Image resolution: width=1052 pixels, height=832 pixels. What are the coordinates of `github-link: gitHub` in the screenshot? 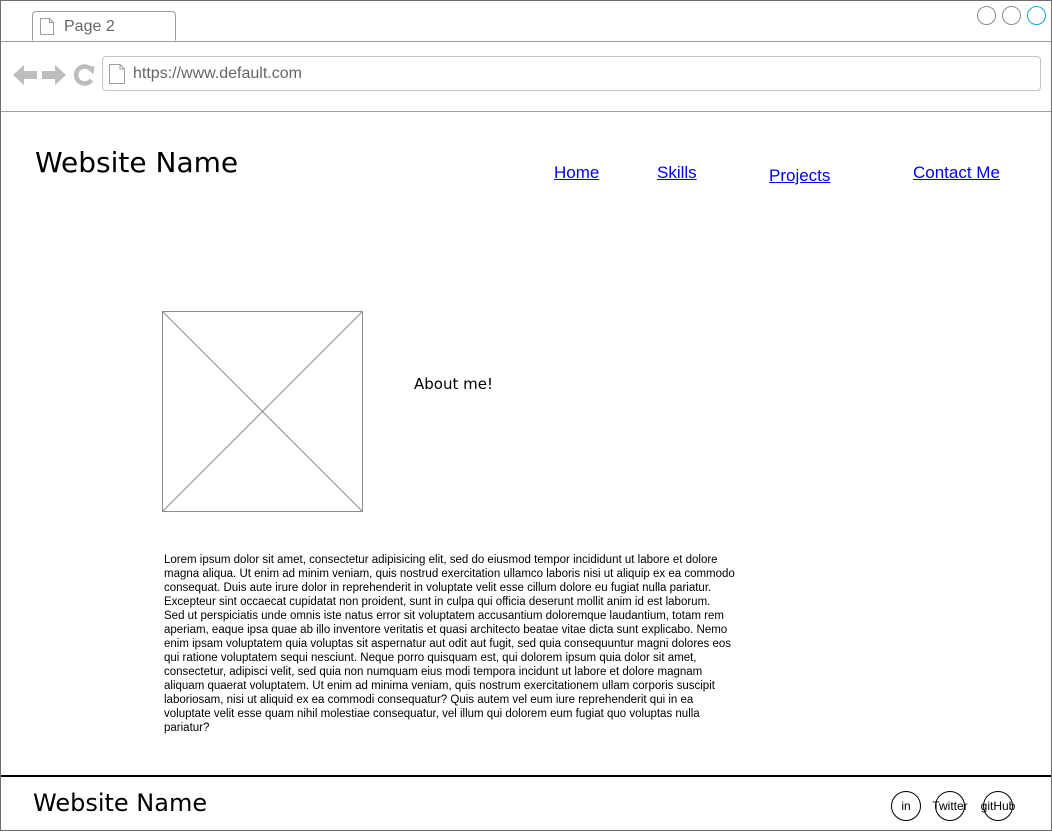 It's located at (998, 806).